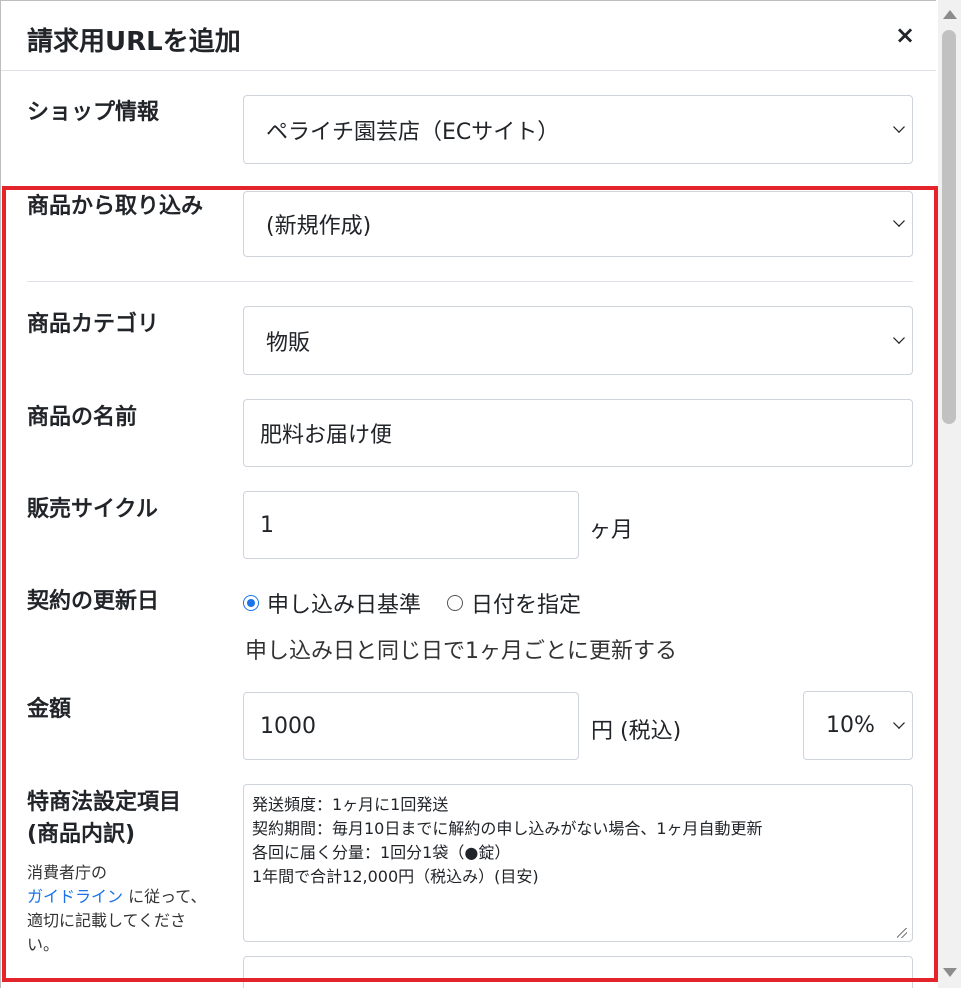  I want to click on guideline-note-before: 消費者庁の, so click(67, 872).